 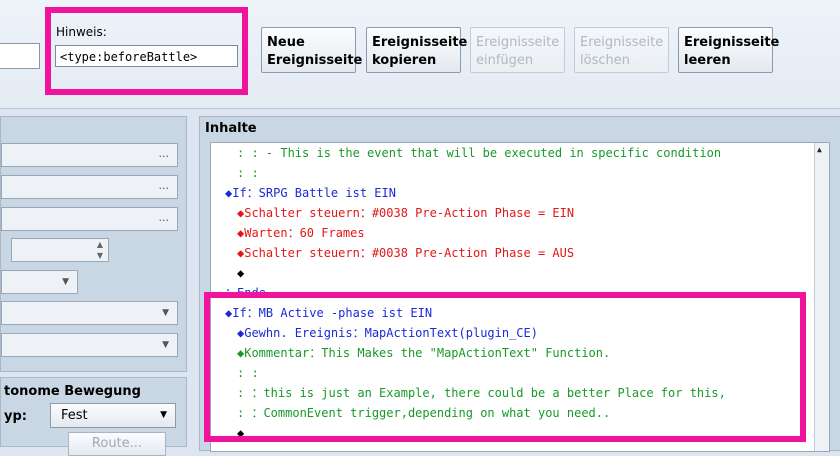 What do you see at coordinates (72, 391) in the screenshot?
I see `autonomous-movement-title: tonome Bewegung` at bounding box center [72, 391].